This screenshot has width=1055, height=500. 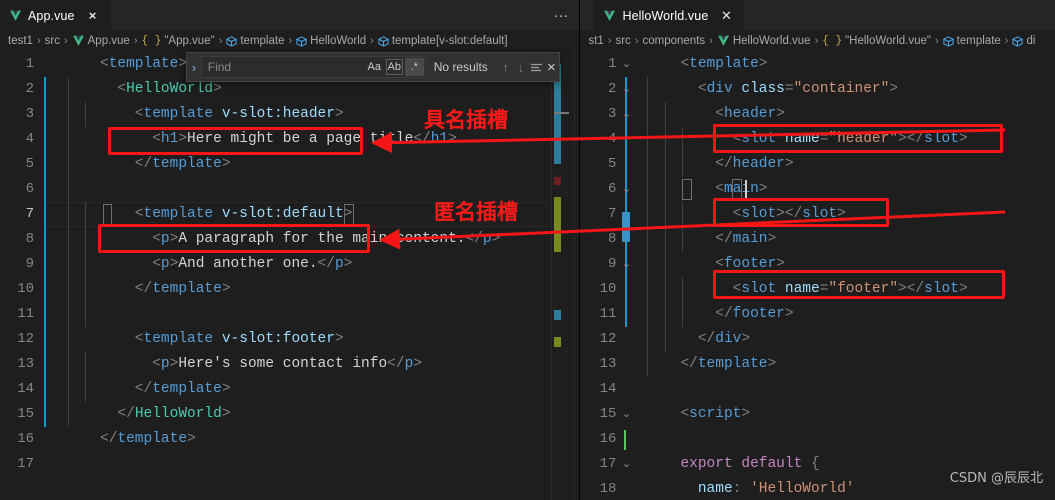 What do you see at coordinates (626, 227) in the screenshot?
I see `sticky-scroll-thumb` at bounding box center [626, 227].